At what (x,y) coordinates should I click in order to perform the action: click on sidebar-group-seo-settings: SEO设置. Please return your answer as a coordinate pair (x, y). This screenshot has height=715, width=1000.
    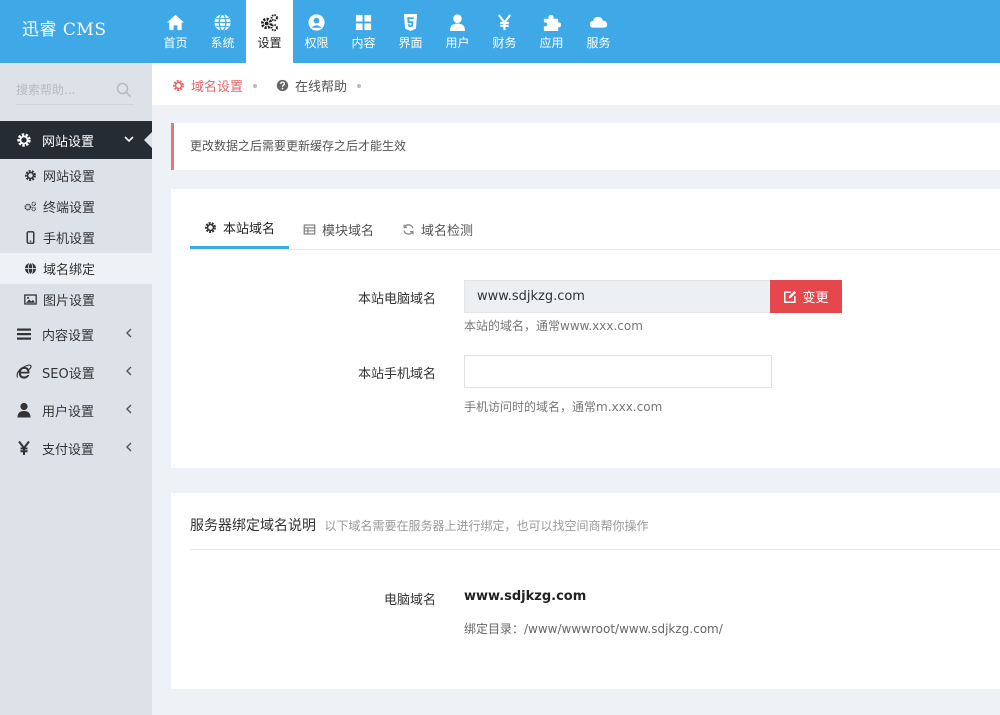
    Looking at the image, I should click on (76, 372).